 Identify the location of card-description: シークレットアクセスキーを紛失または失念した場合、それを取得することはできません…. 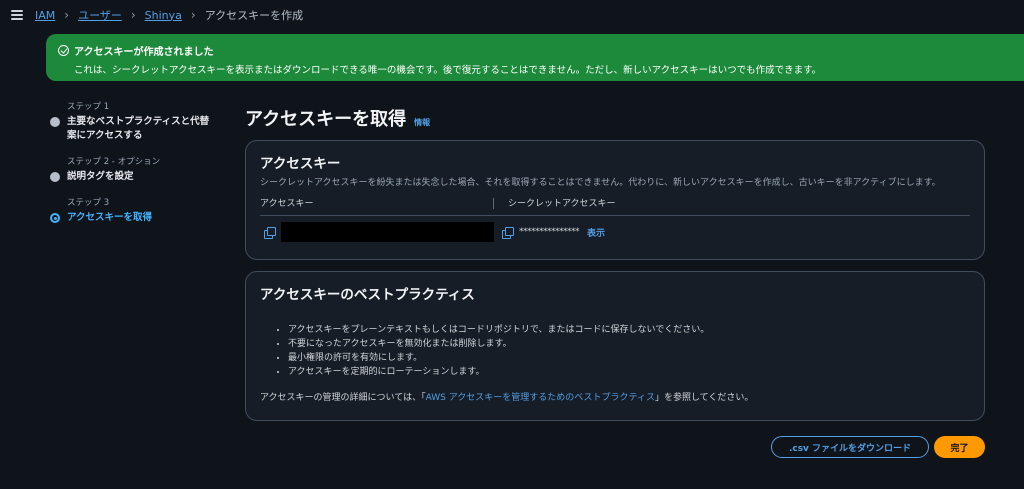
(600, 183).